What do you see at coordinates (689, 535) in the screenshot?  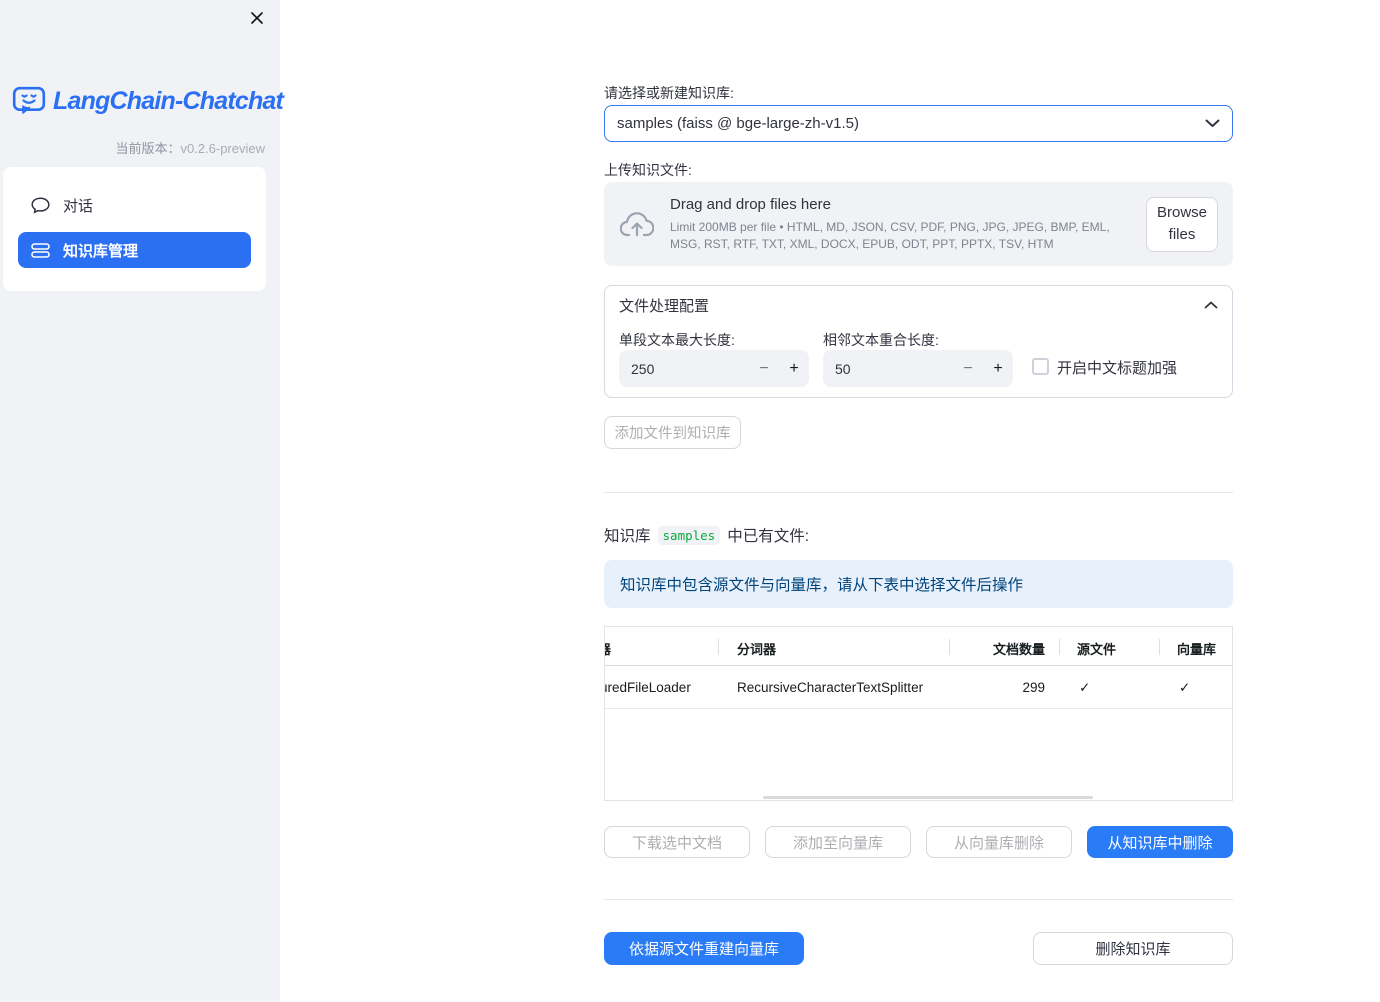 I see `kb-name-code: samples` at bounding box center [689, 535].